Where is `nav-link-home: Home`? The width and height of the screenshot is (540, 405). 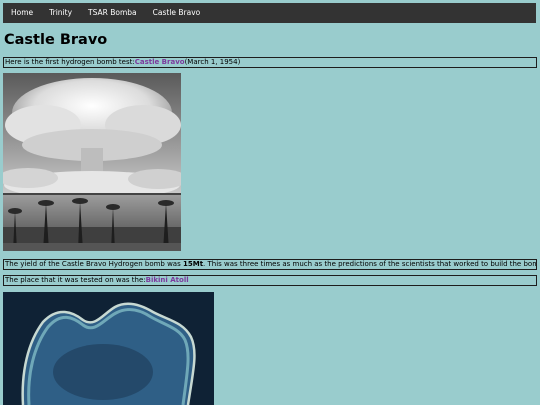 nav-link-home: Home is located at coordinates (22, 13).